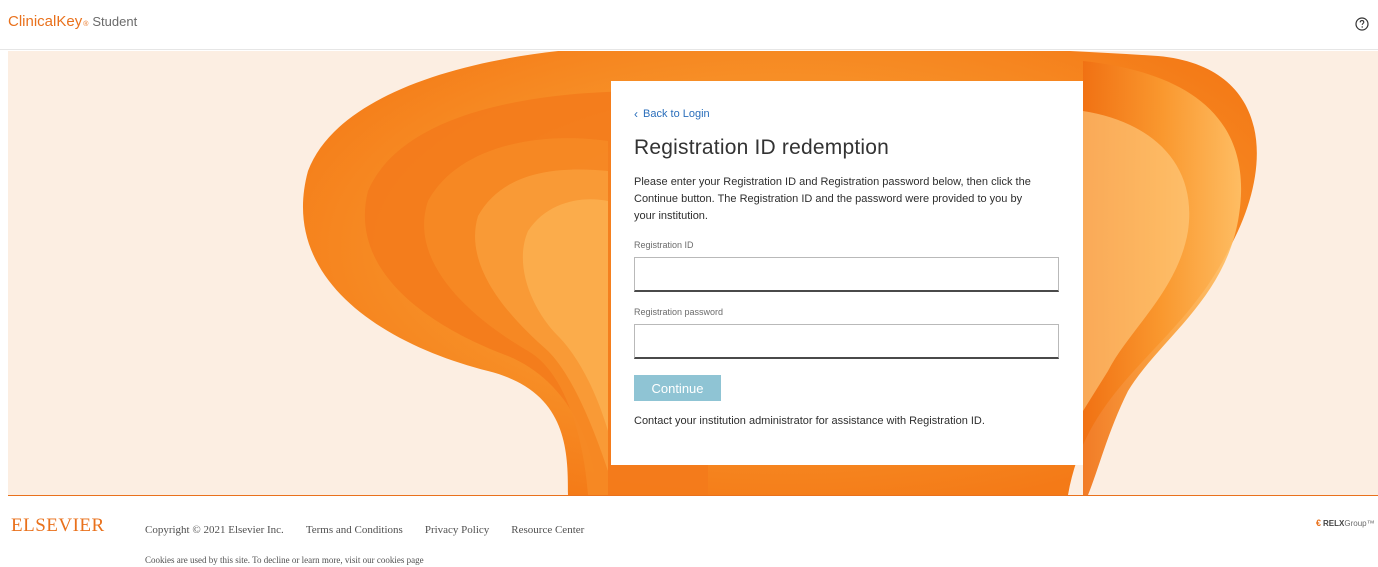 The width and height of the screenshot is (1378, 567). Describe the element at coordinates (676, 114) in the screenshot. I see `back-to-login-label: Back to Login` at that location.